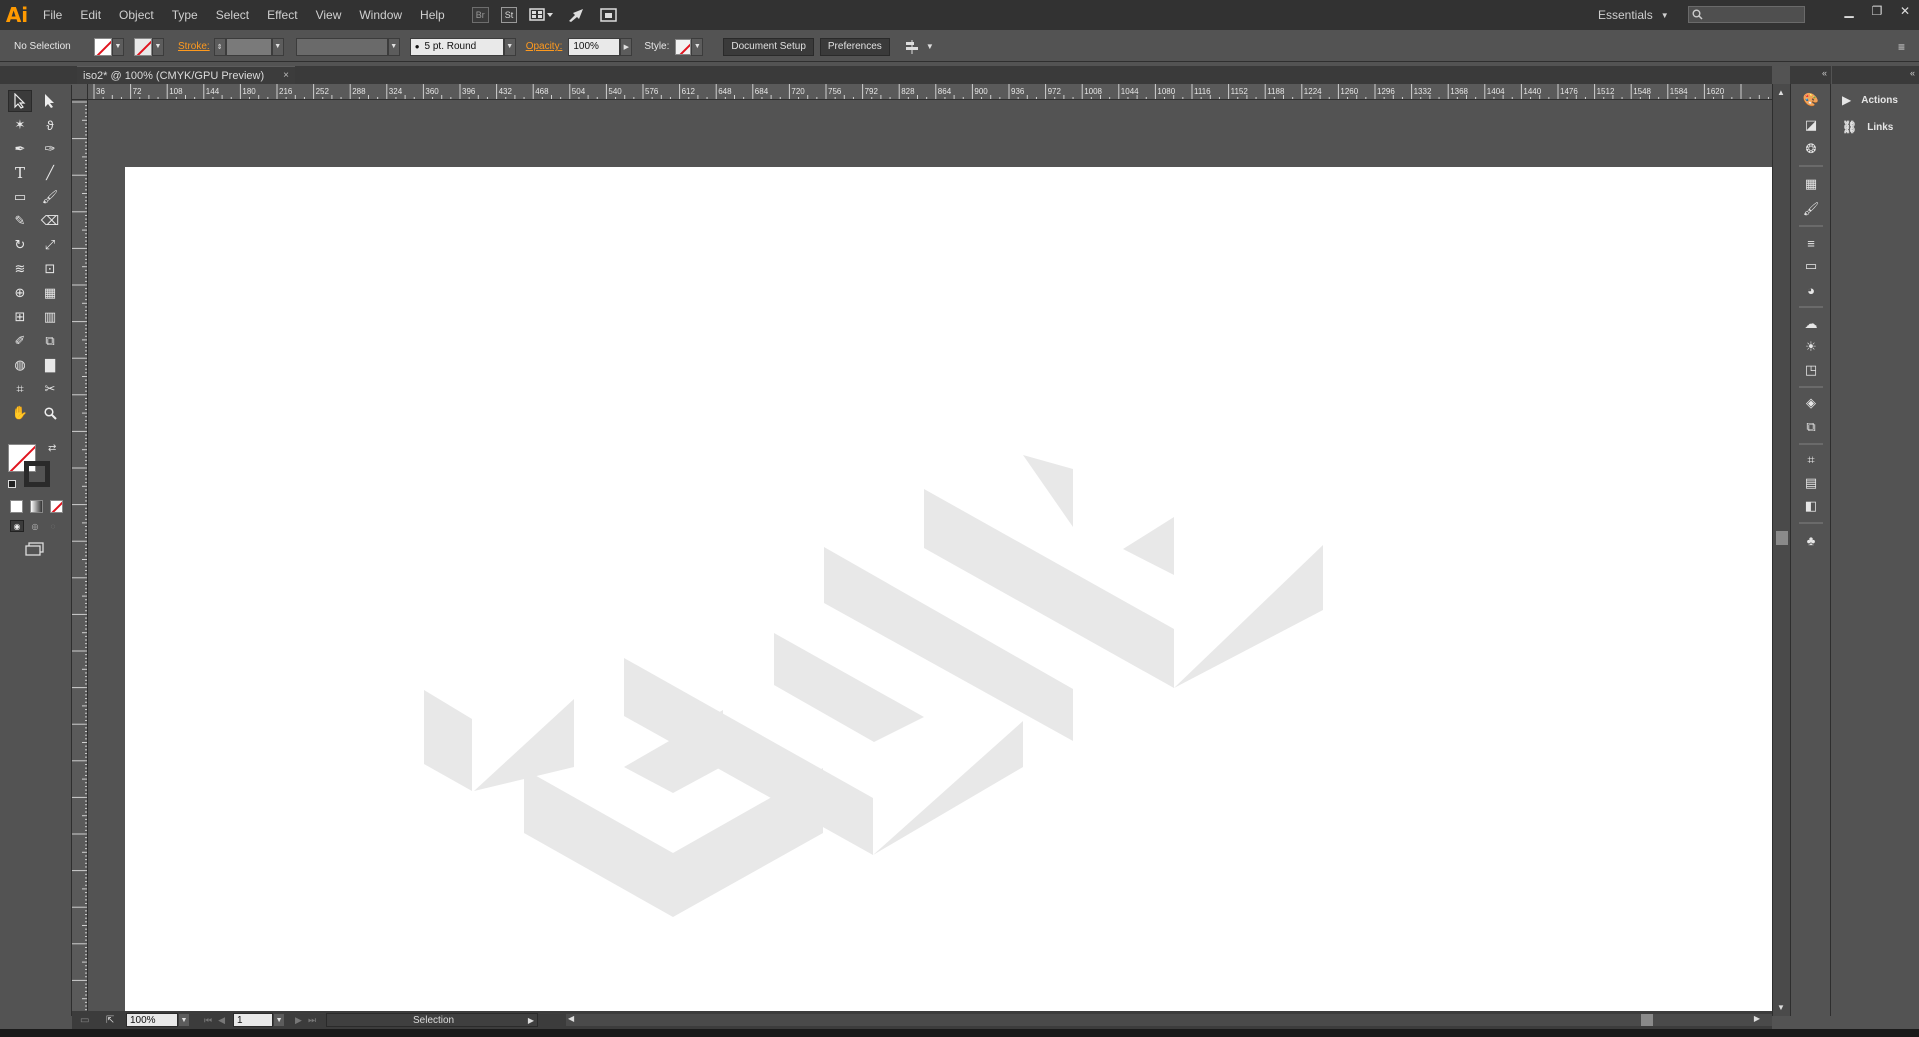 The image size is (1919, 1037). What do you see at coordinates (279, 1020) in the screenshot?
I see `artboard-dropdown: ▼` at bounding box center [279, 1020].